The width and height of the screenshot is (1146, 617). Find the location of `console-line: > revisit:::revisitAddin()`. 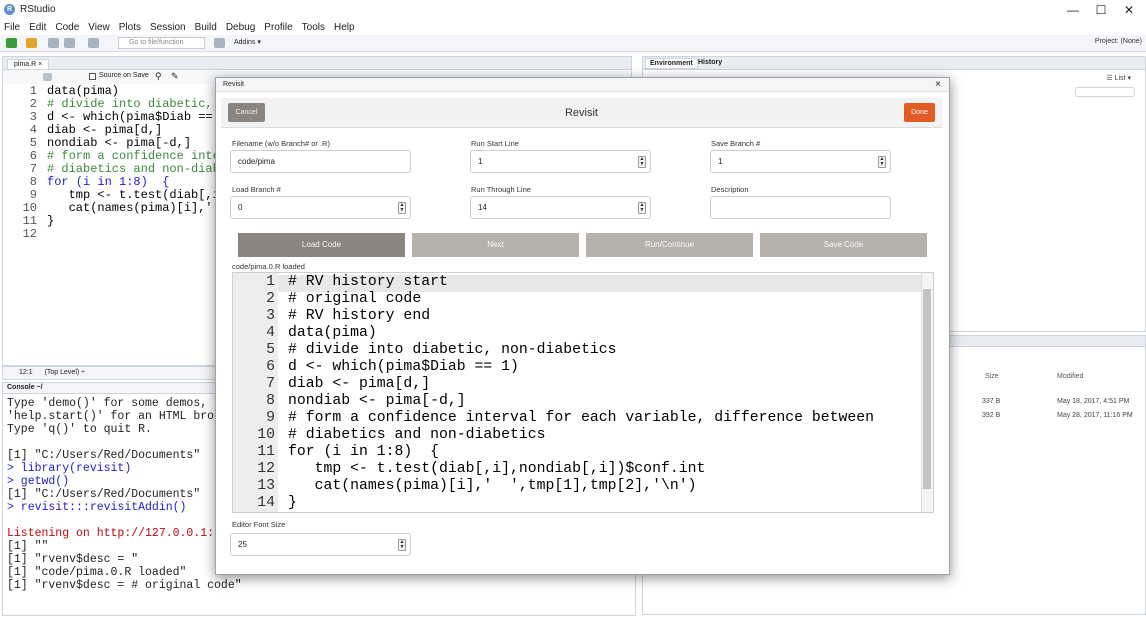

console-line: > revisit:::revisitAddin() is located at coordinates (97, 507).